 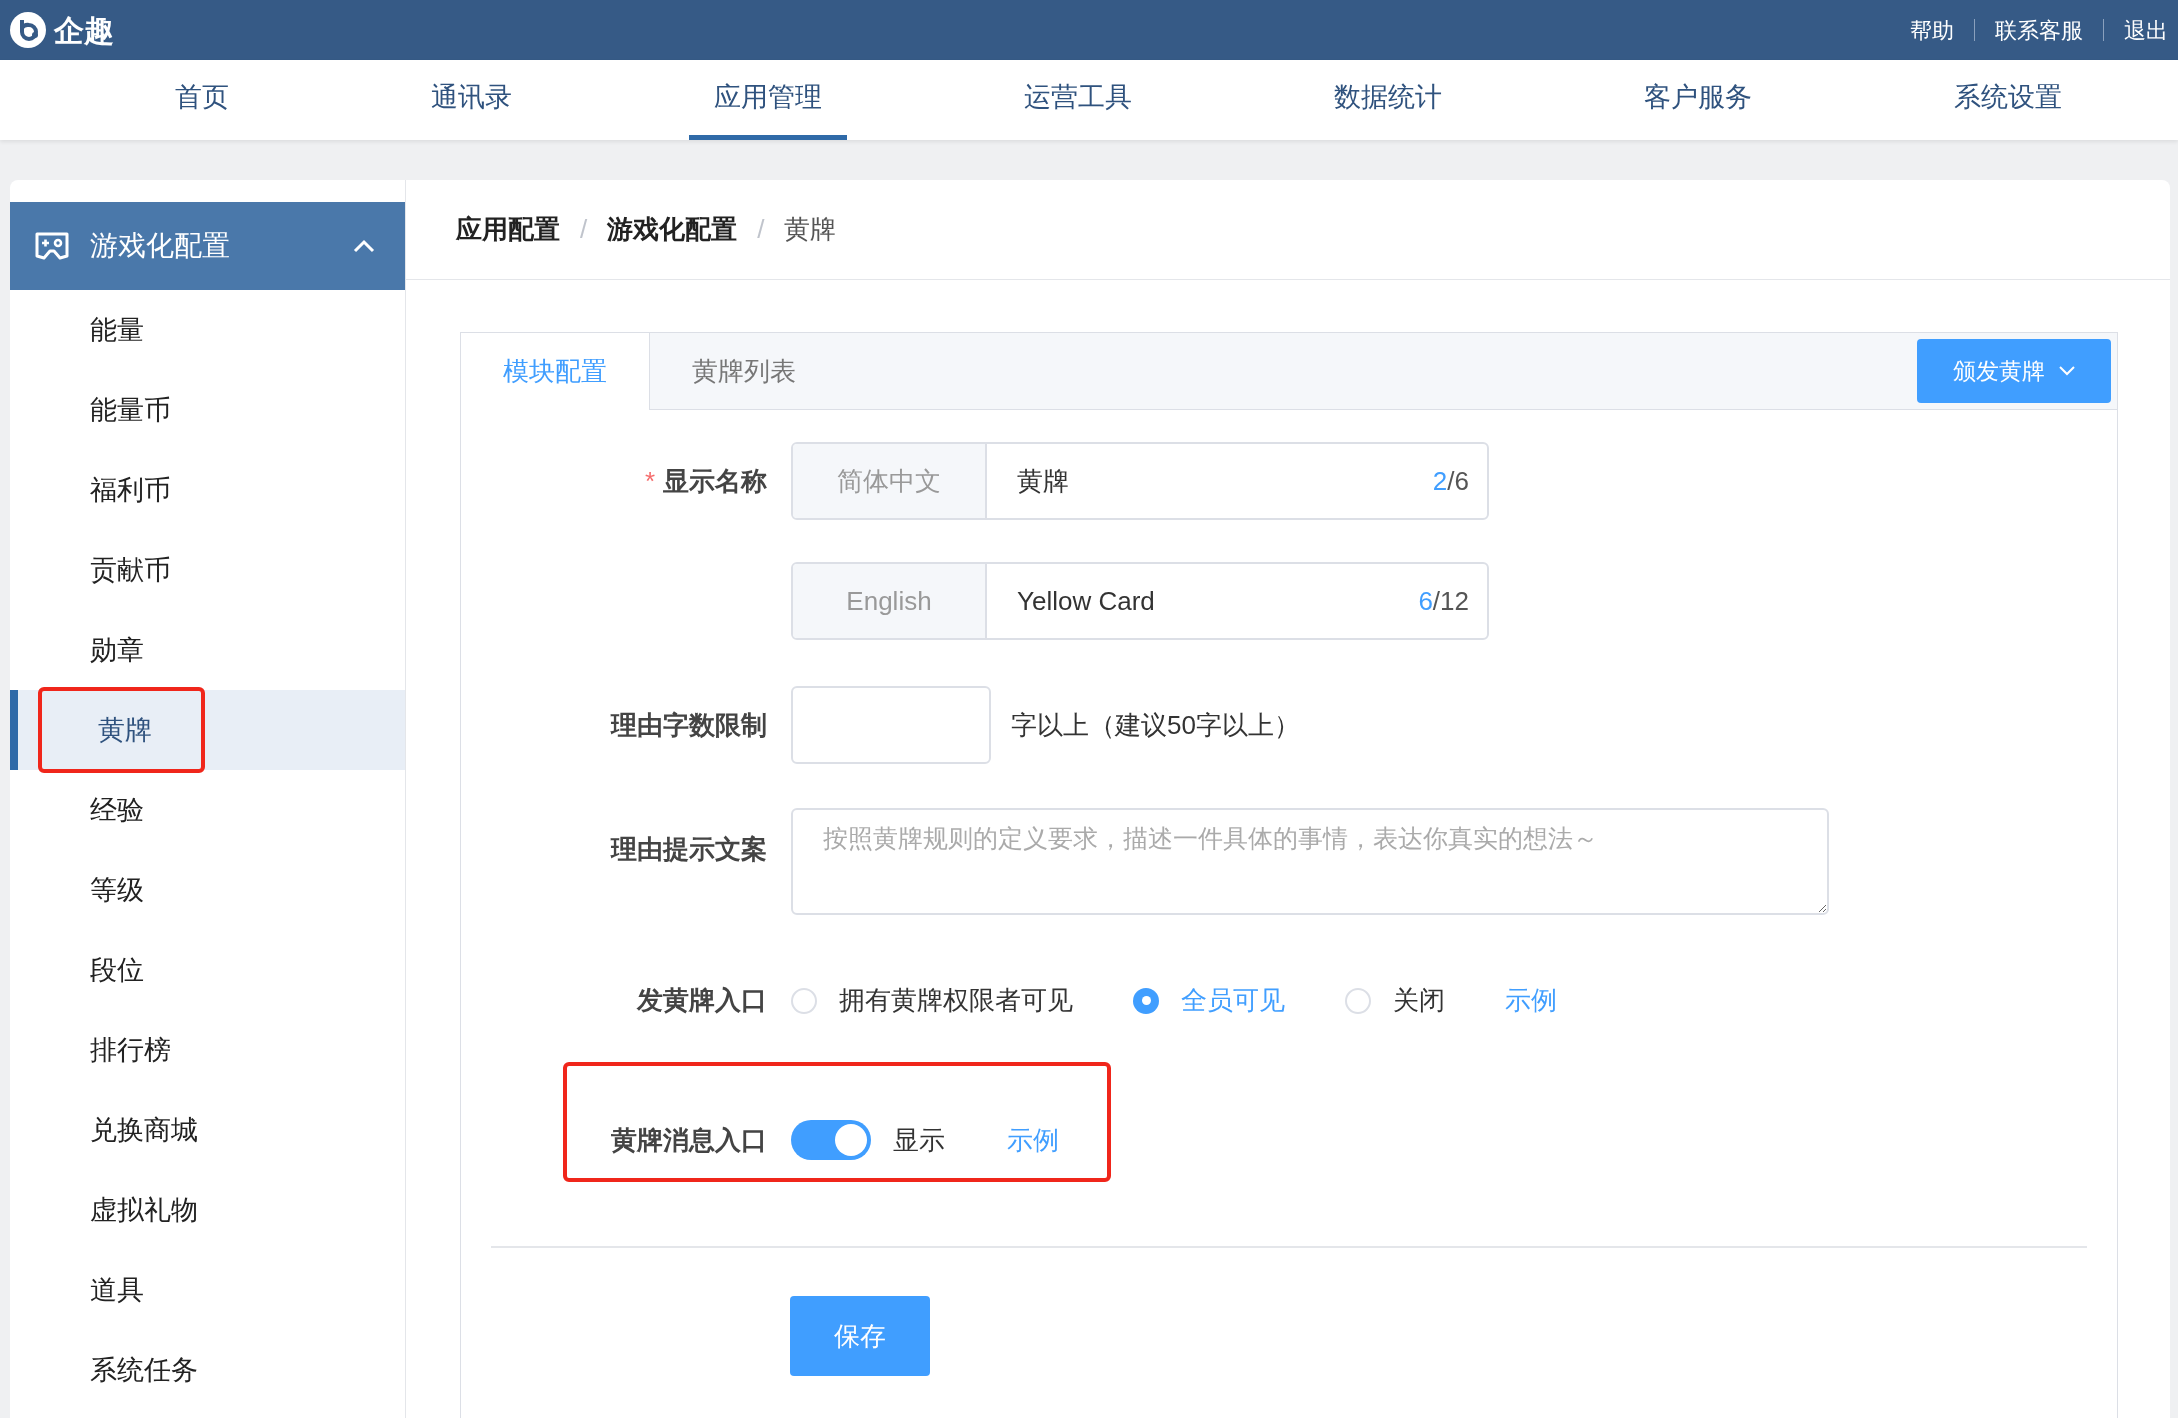 I want to click on suffix-text: 字以上（建议50字以上）, so click(x=1155, y=725).